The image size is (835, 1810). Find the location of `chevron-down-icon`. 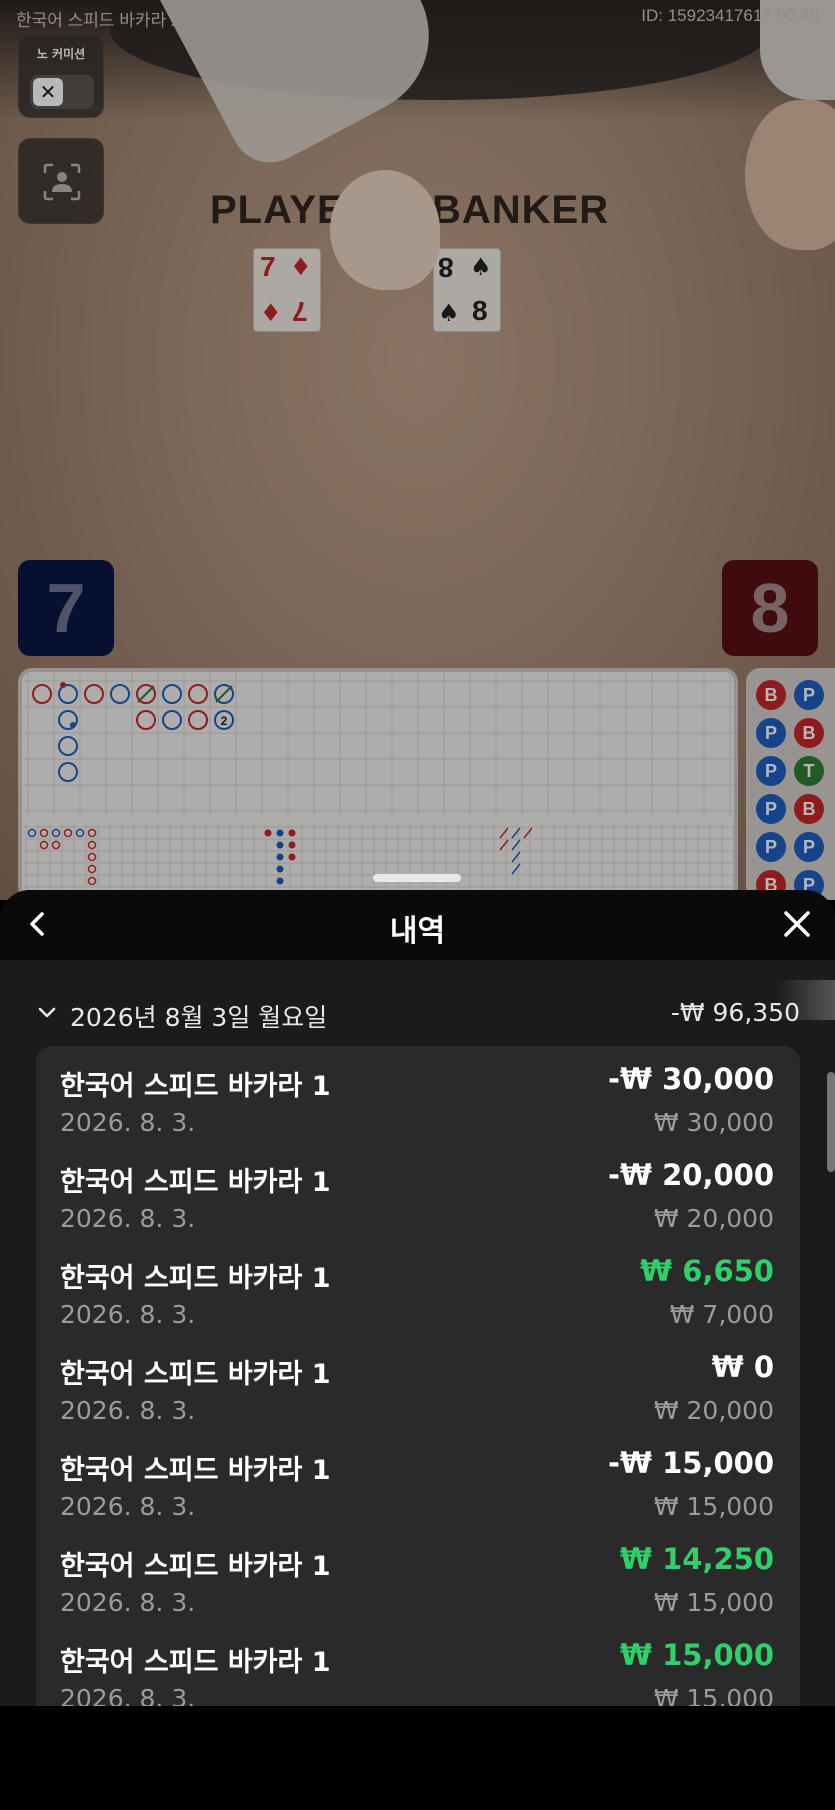

chevron-down-icon is located at coordinates (47, 1012).